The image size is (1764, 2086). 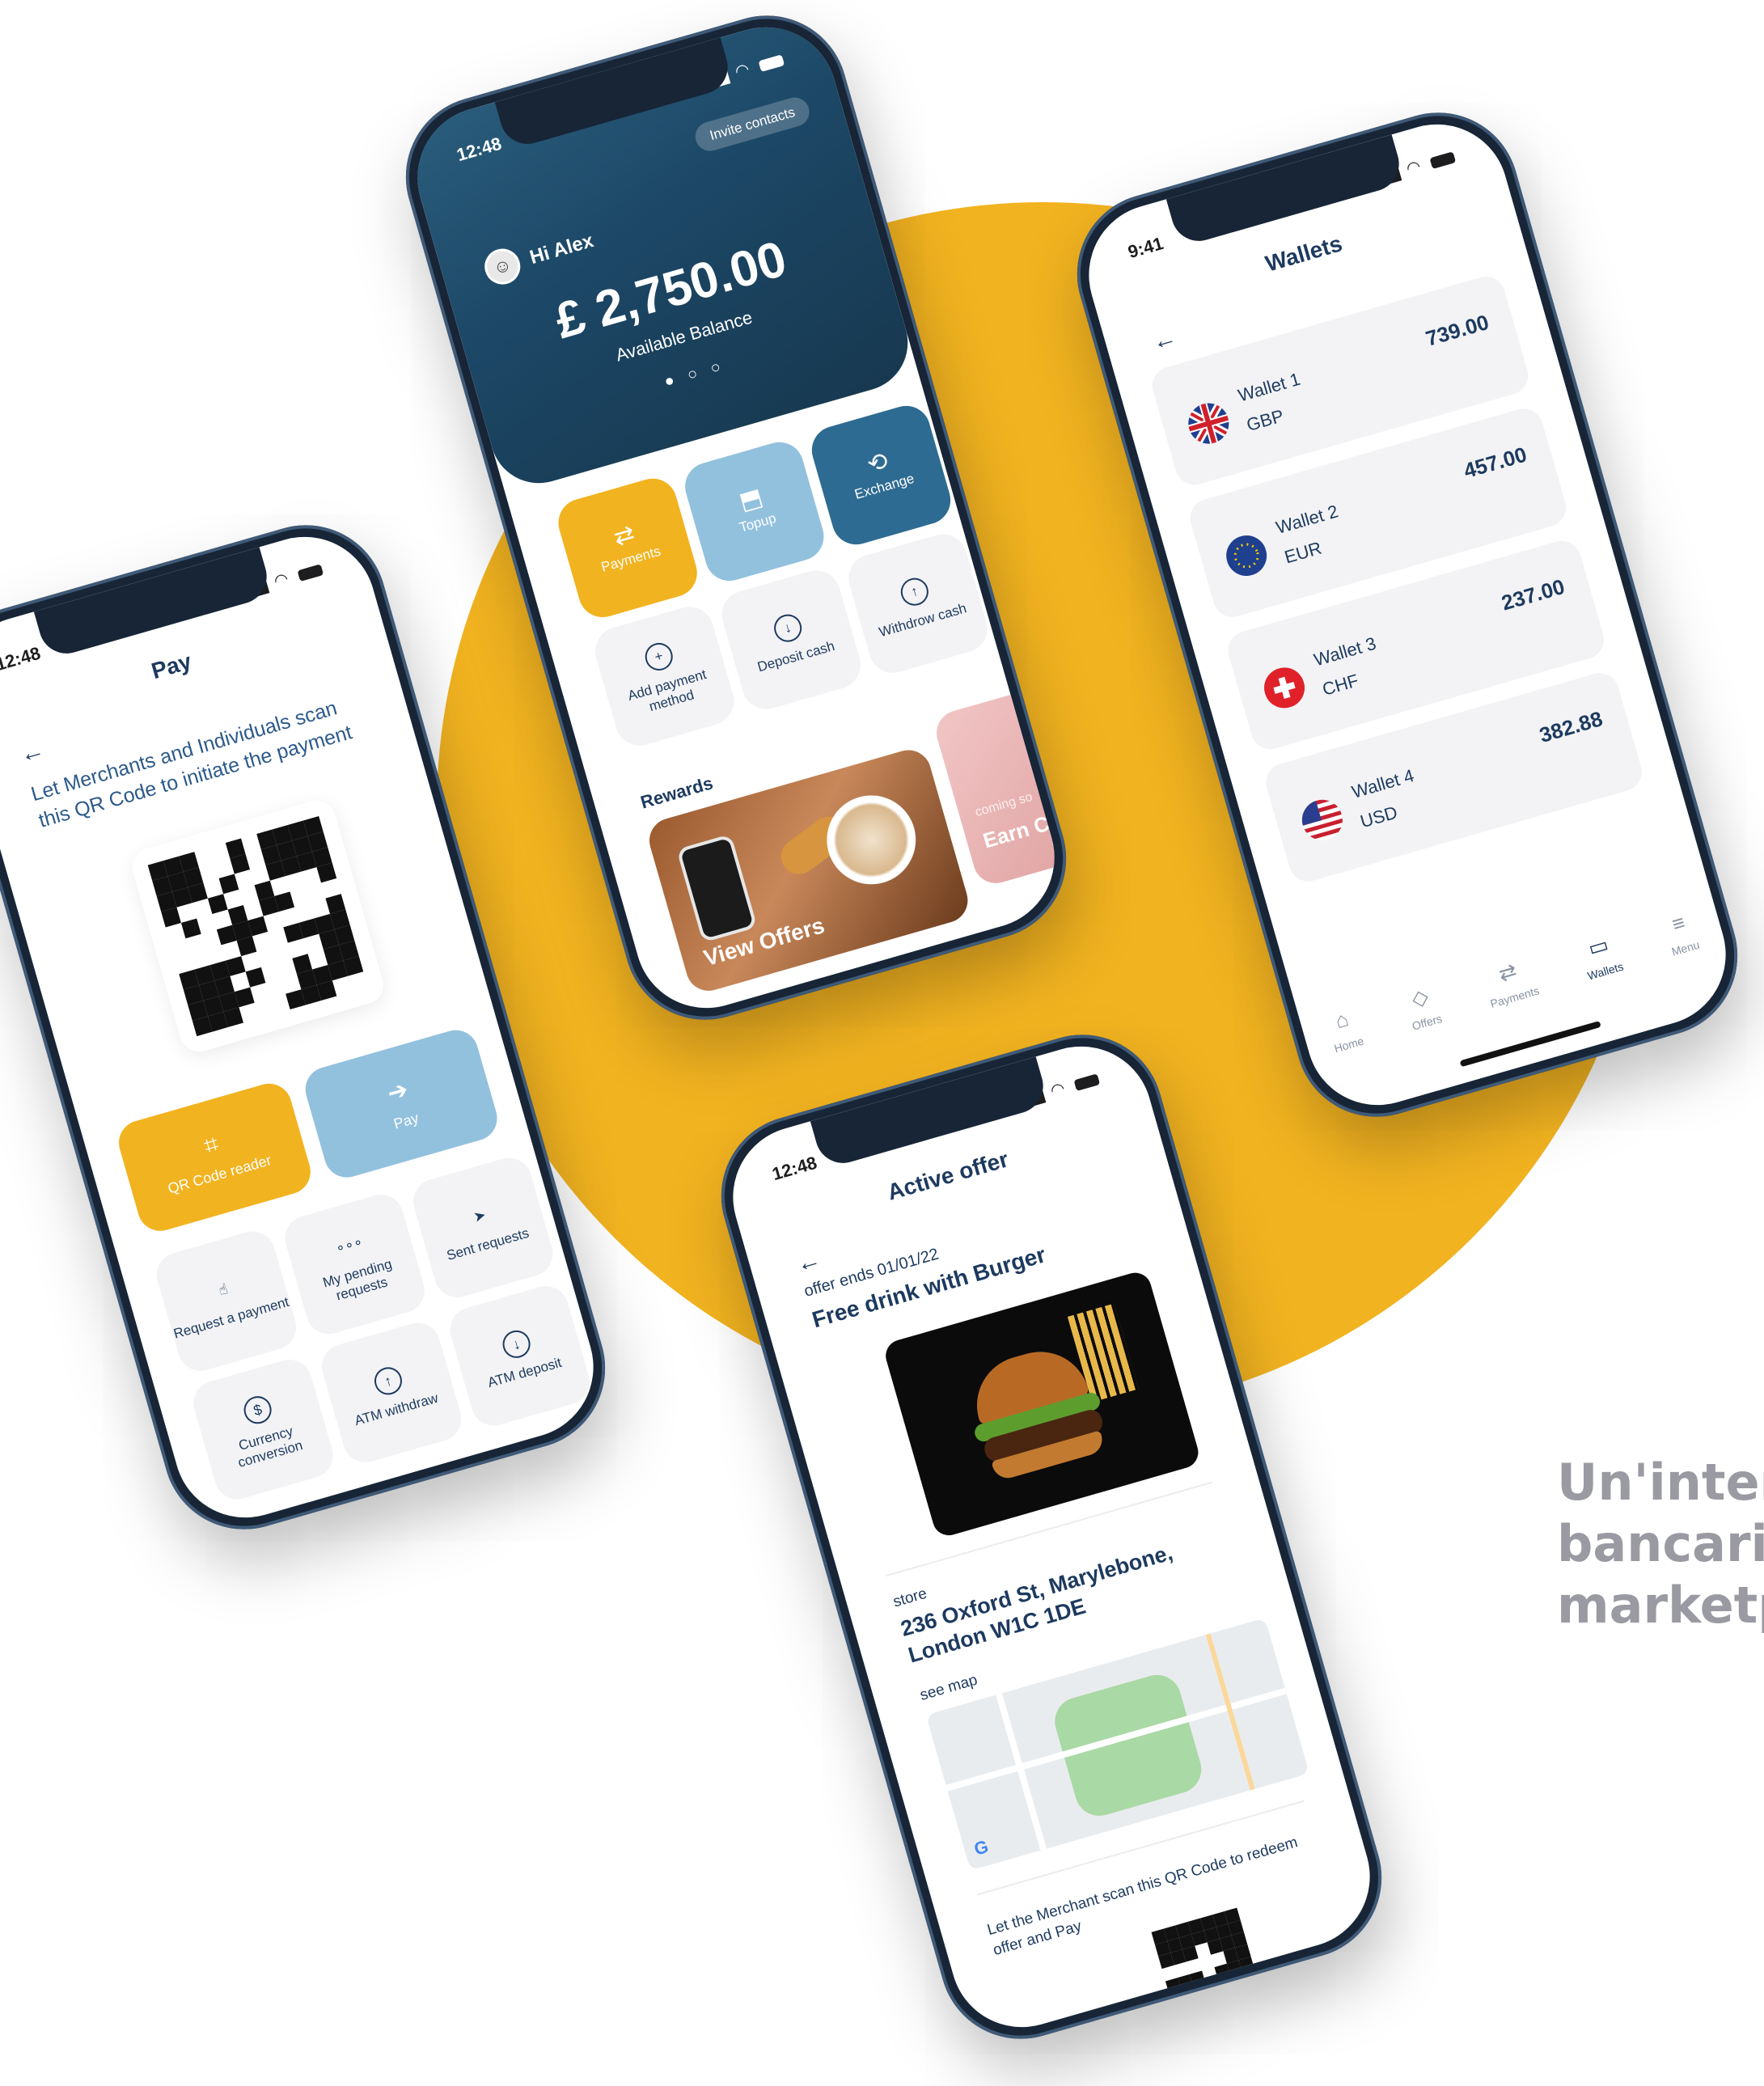 I want to click on menu-icon: ≡, so click(x=1678, y=923).